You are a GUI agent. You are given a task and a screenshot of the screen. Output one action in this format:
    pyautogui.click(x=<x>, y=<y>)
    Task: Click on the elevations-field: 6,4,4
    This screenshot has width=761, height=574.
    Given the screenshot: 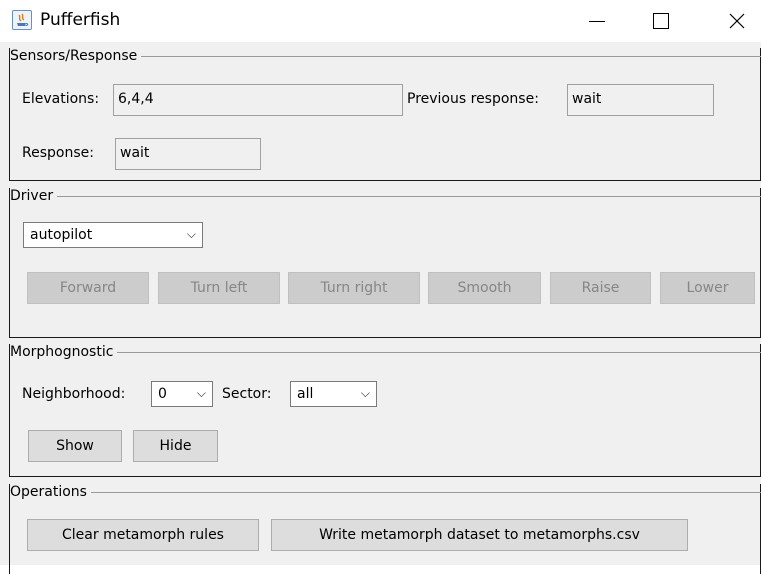 What is the action you would take?
    pyautogui.click(x=258, y=100)
    